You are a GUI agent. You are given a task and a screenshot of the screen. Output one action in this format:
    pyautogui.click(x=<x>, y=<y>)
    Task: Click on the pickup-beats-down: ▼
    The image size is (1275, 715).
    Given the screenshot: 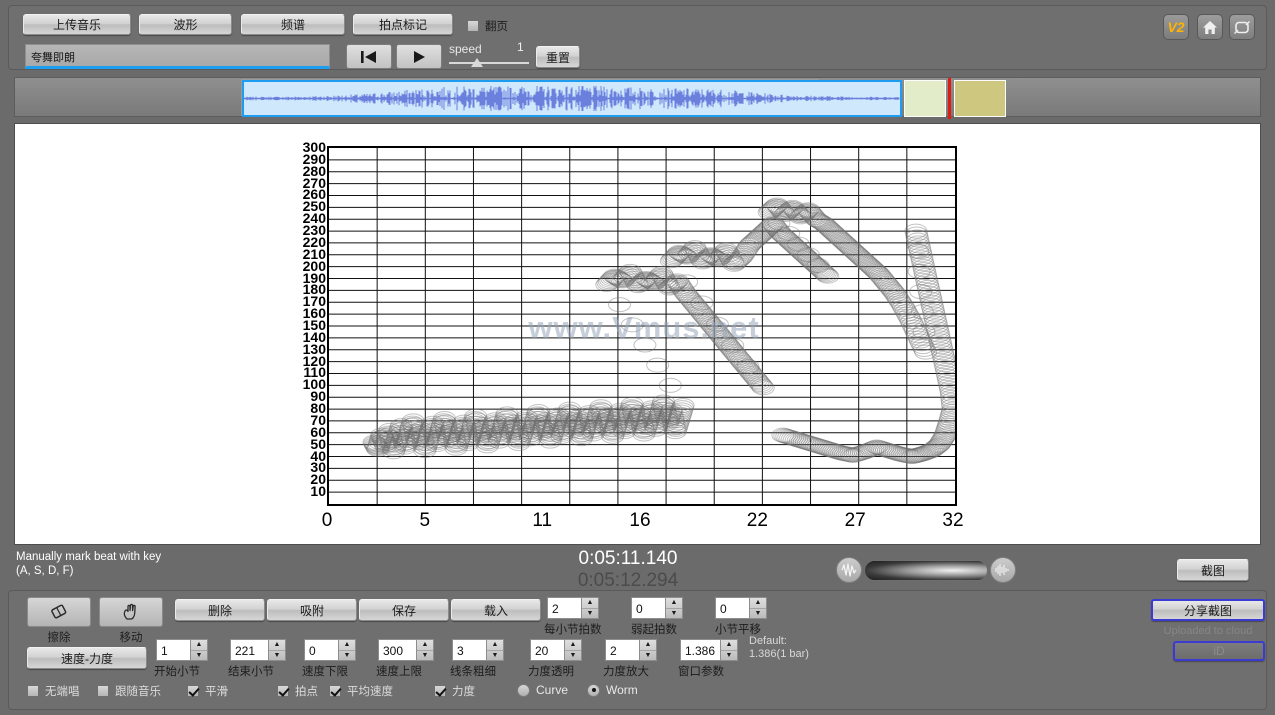 What is the action you would take?
    pyautogui.click(x=674, y=614)
    